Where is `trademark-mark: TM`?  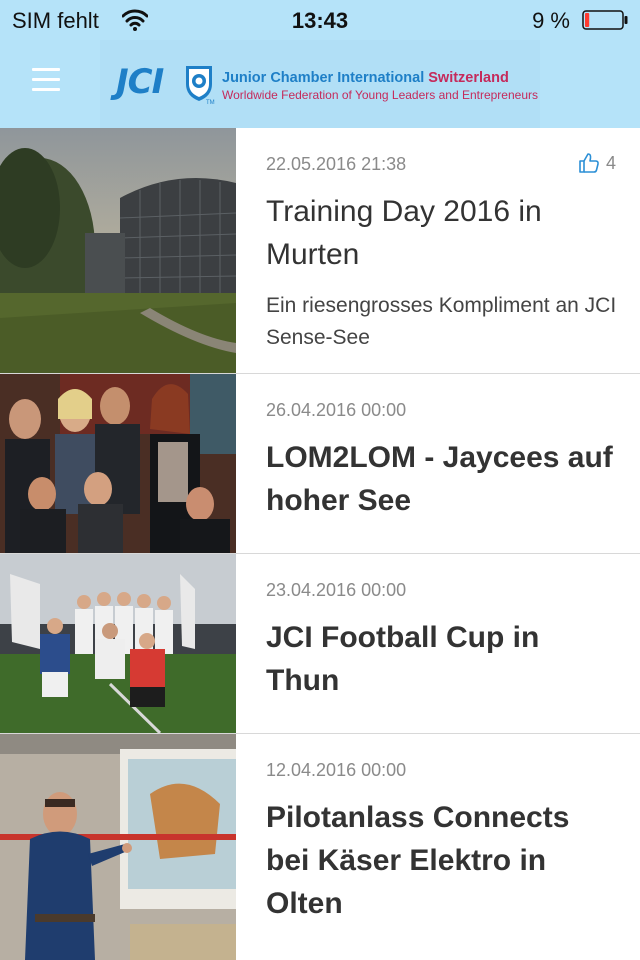
trademark-mark: TM is located at coordinates (210, 103).